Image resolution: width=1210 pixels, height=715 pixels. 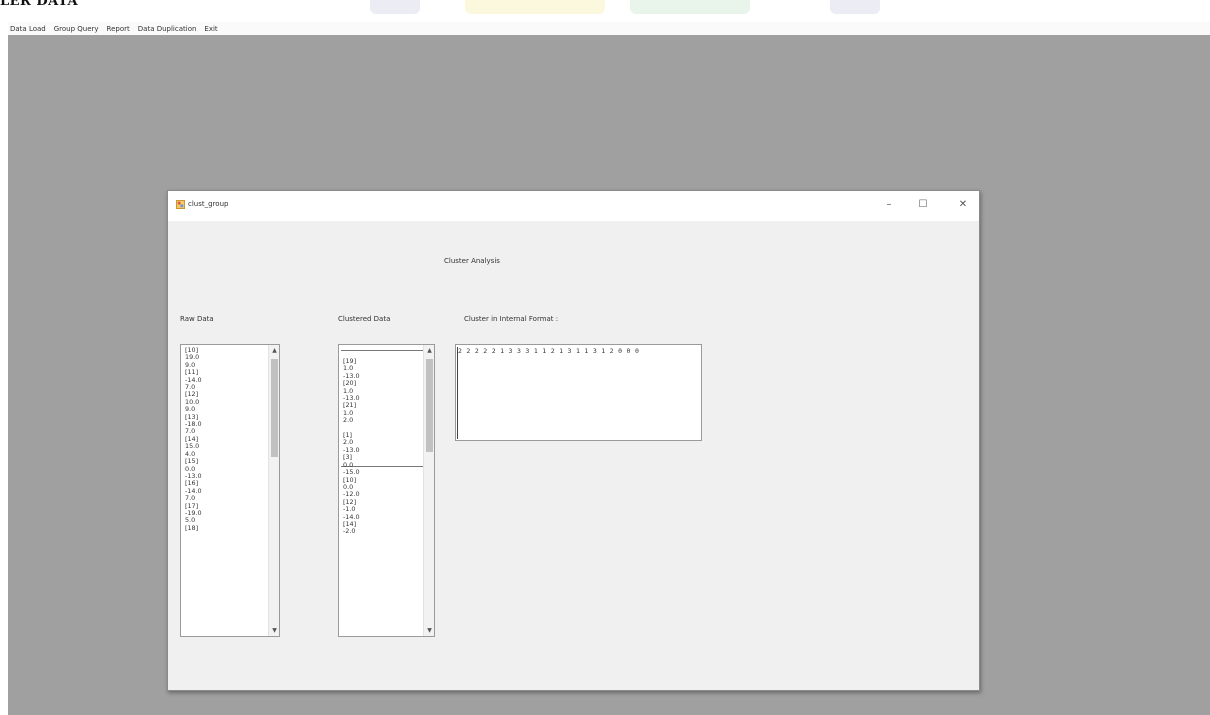 I want to click on menu-data-duplication: Data Duplication, so click(x=169, y=29).